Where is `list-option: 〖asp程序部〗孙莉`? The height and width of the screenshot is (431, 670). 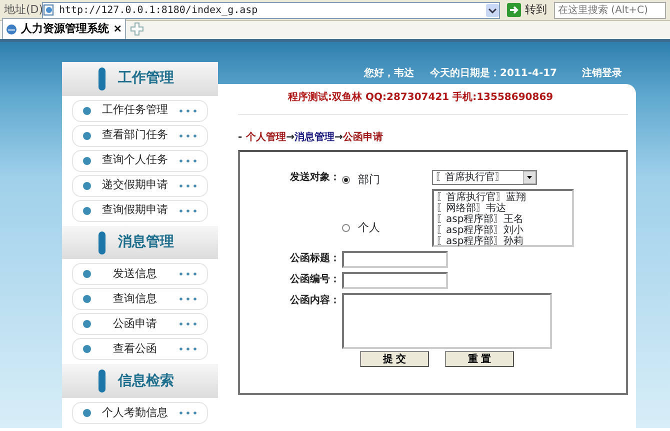 list-option: 〖asp程序部〗孙莉 is located at coordinates (503, 241).